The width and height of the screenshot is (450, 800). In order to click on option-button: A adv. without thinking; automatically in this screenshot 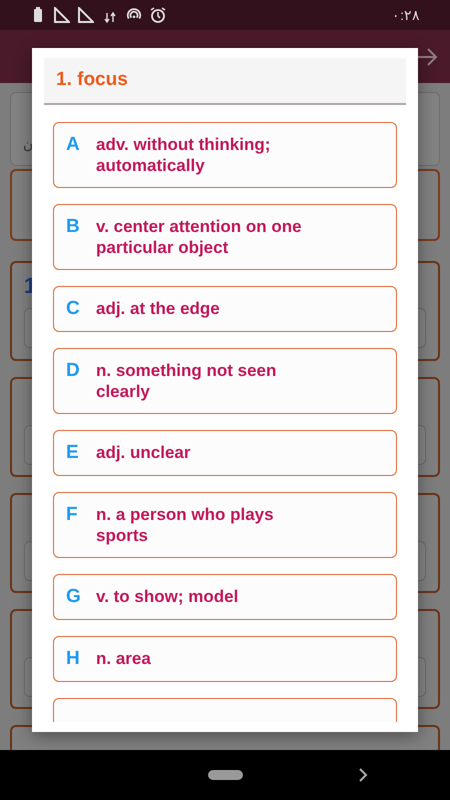, I will do `click(225, 155)`.